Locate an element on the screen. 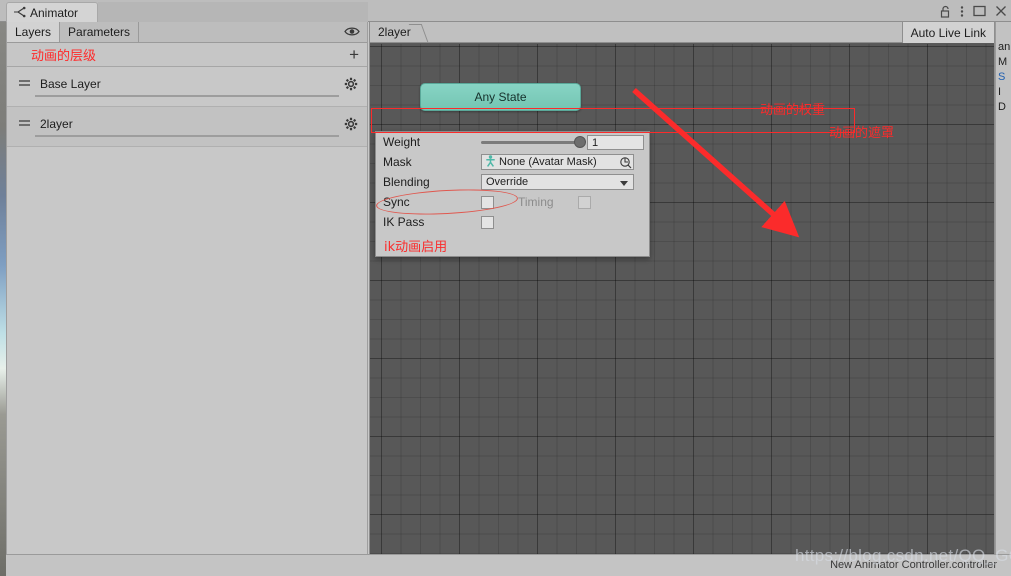 The image size is (1011, 576). node-any-state: Any State is located at coordinates (500, 97).